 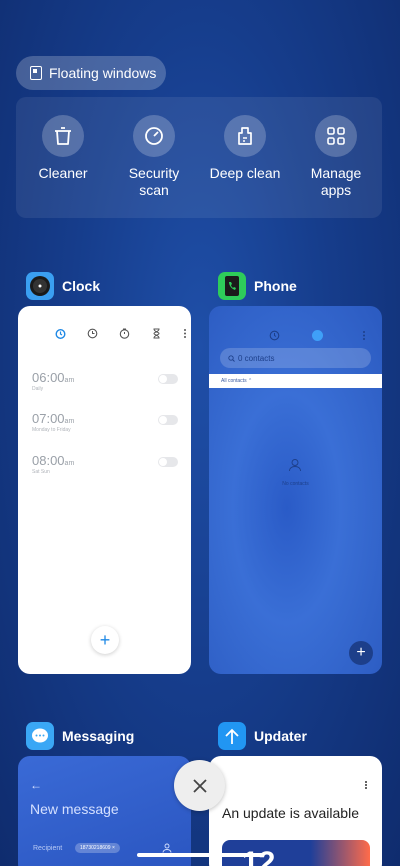 What do you see at coordinates (245, 173) in the screenshot?
I see `deep-clean-label: Deep clean` at bounding box center [245, 173].